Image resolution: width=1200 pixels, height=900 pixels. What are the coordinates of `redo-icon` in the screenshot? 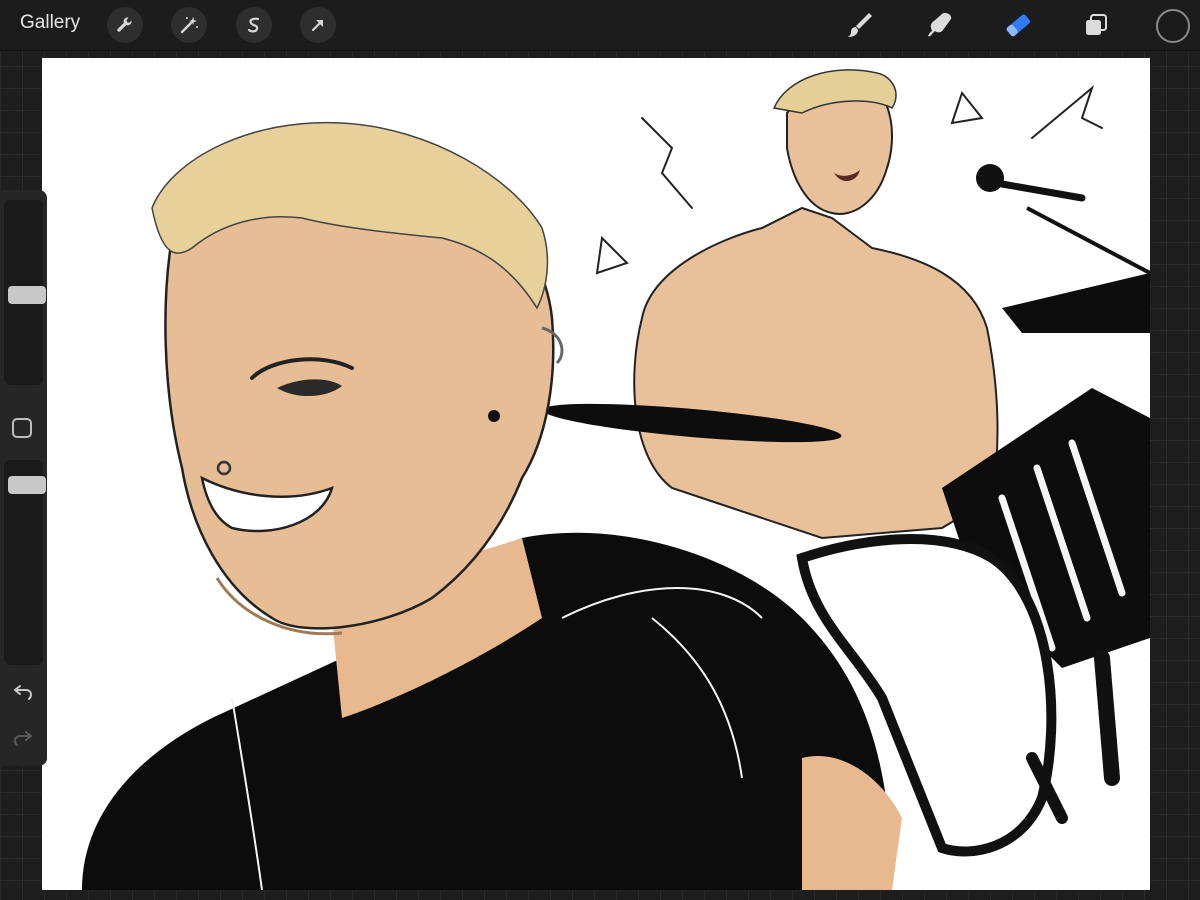 It's located at (23, 737).